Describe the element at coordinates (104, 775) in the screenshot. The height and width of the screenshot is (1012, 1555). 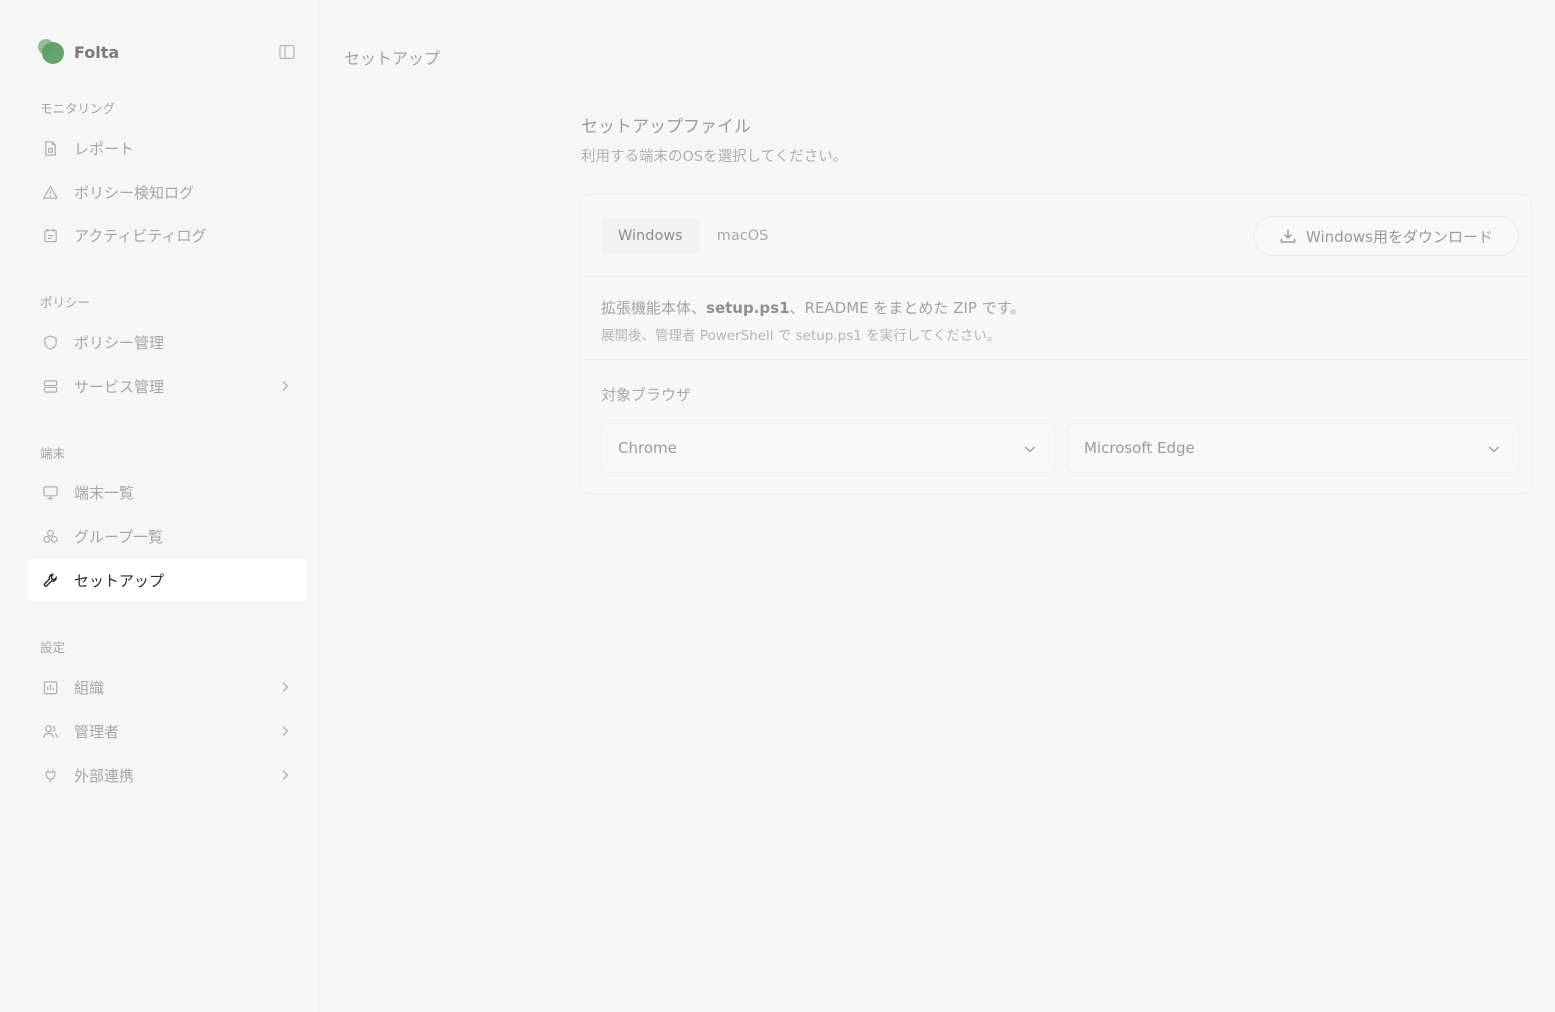
I see `sidebar-item-label: 外部連携` at that location.